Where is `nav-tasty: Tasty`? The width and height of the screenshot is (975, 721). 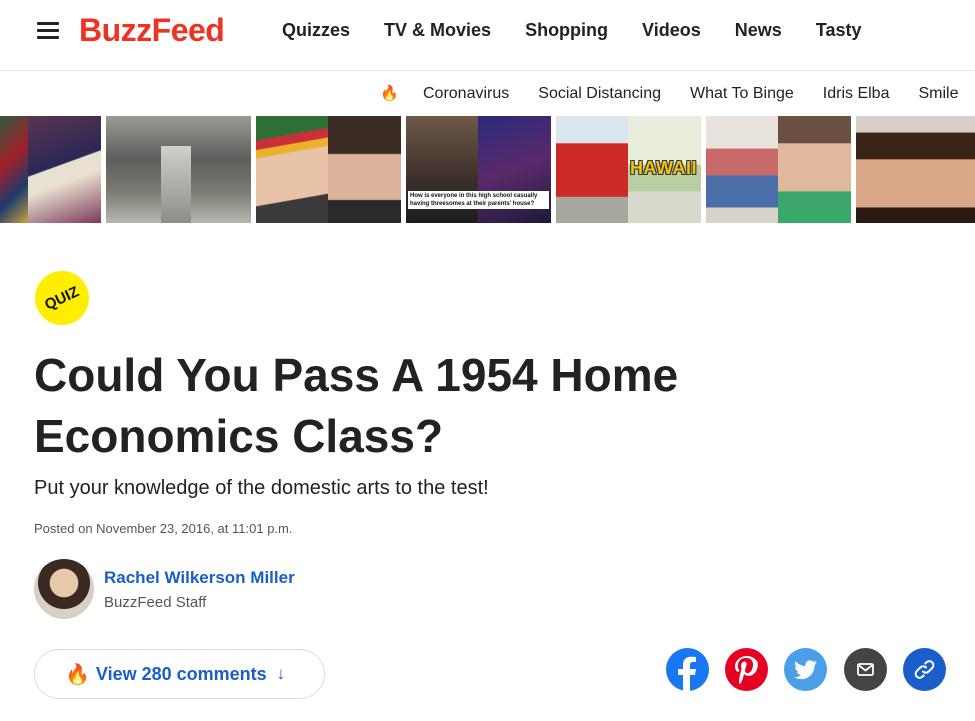 nav-tasty: Tasty is located at coordinates (839, 30).